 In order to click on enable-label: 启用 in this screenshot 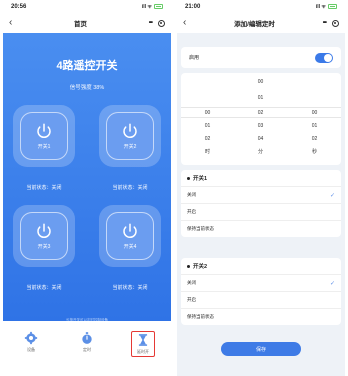, I will do `click(194, 58)`.